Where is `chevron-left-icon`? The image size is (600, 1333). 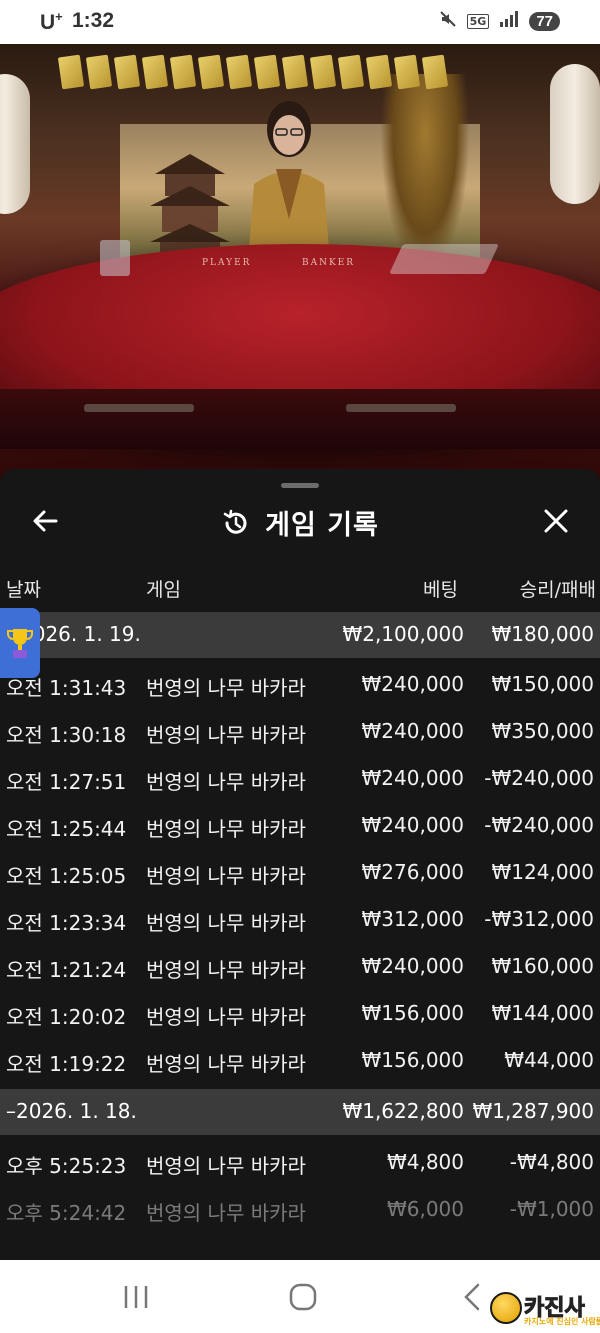 chevron-left-icon is located at coordinates (472, 1297).